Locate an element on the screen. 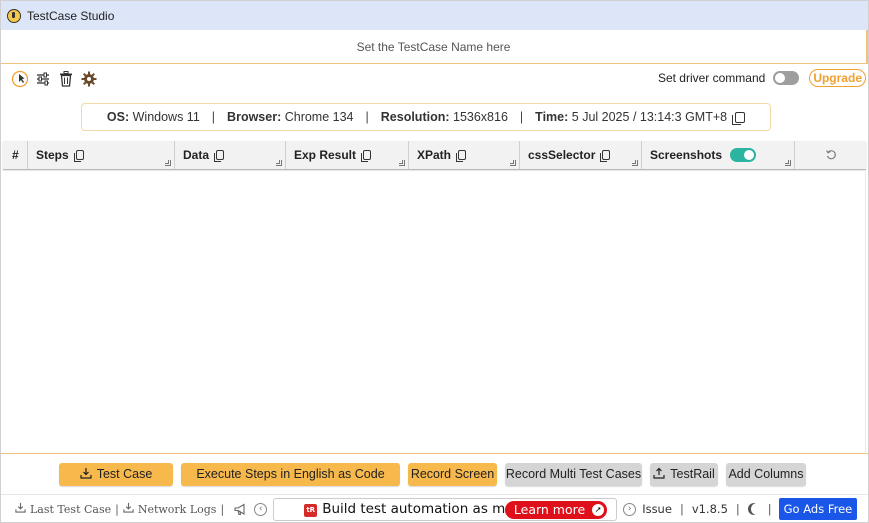  testcase-name-input is located at coordinates (433, 46).